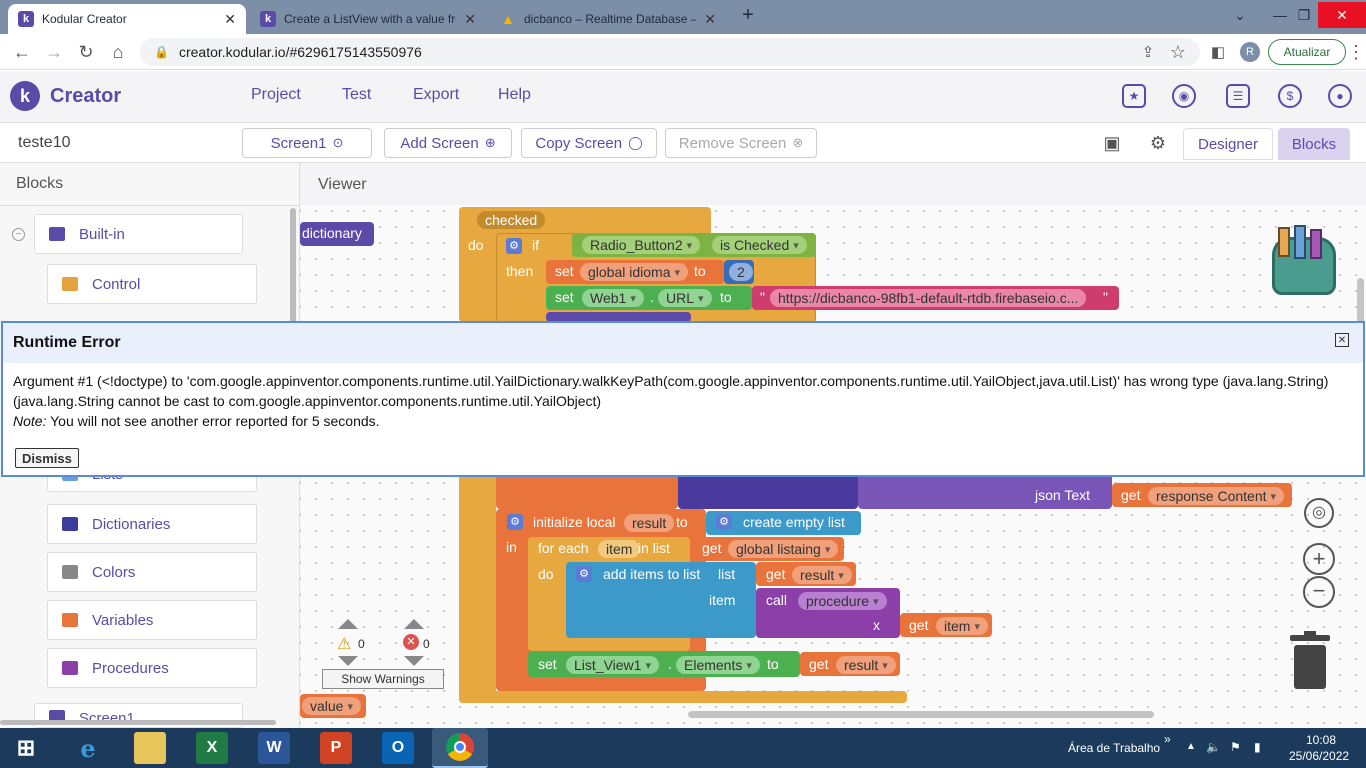 The height and width of the screenshot is (768, 1366). I want to click on tree-item-variables: Variables, so click(152, 620).